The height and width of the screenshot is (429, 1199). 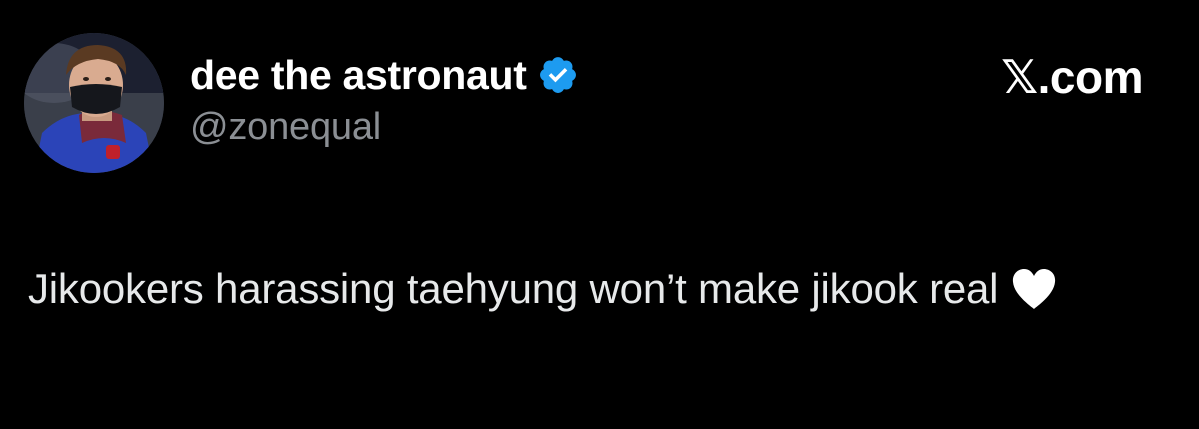 I want to click on name-row: dee the astronaut, so click(x=384, y=75).